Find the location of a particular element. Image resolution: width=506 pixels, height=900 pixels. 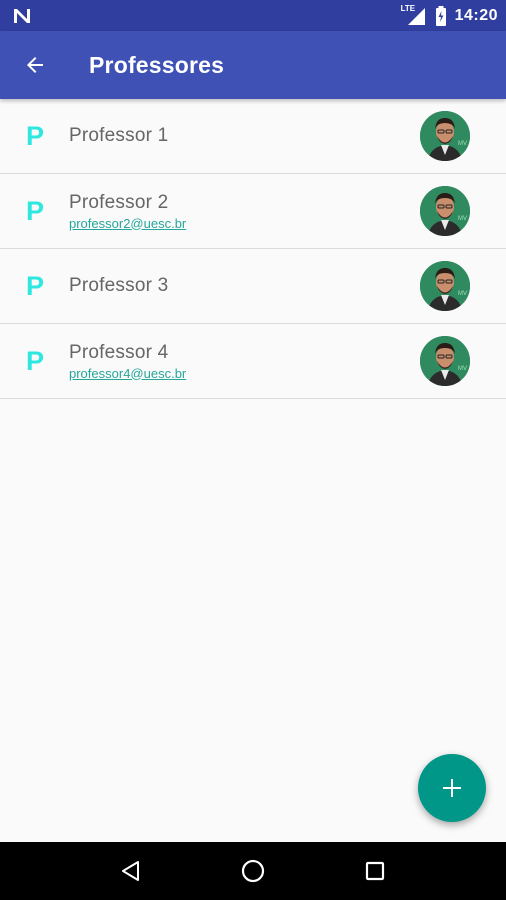

arrow-back-icon is located at coordinates (35, 65).